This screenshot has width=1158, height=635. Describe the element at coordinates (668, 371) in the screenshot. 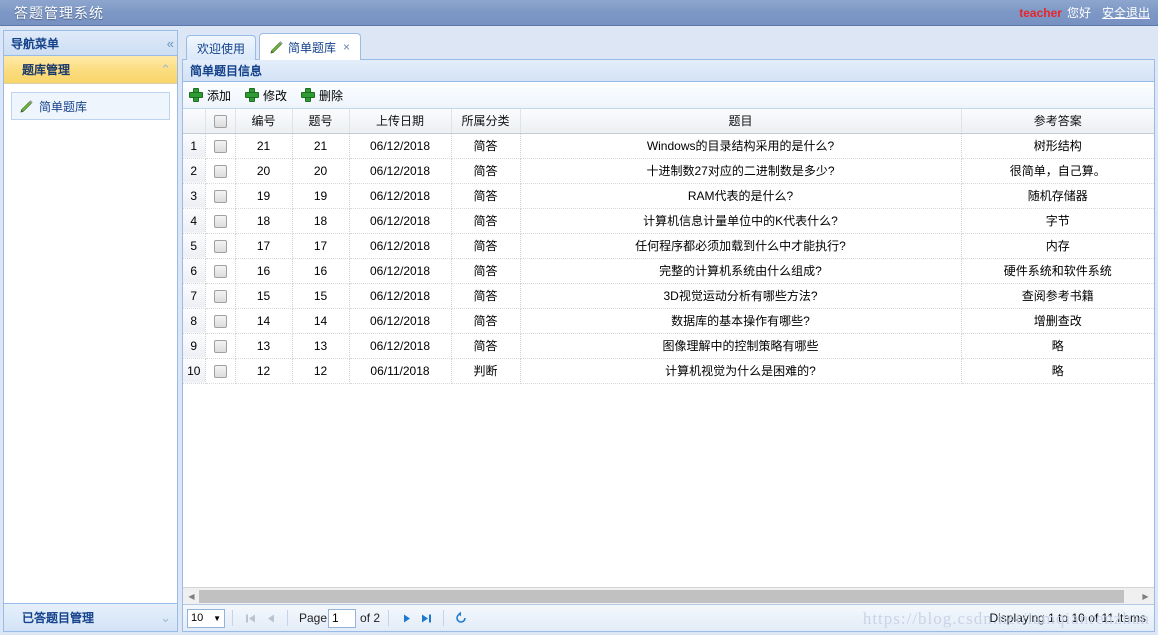

I see `table-row: 10 12 12 06/11/2018 判断 计算机视觉为什么是困难的? 略` at that location.